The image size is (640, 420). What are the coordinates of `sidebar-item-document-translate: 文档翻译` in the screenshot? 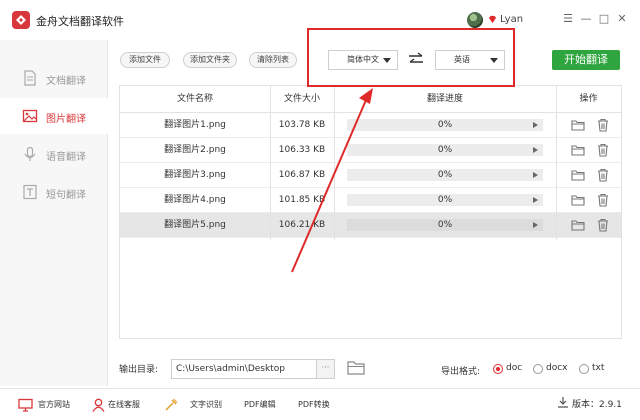 It's located at (54, 78).